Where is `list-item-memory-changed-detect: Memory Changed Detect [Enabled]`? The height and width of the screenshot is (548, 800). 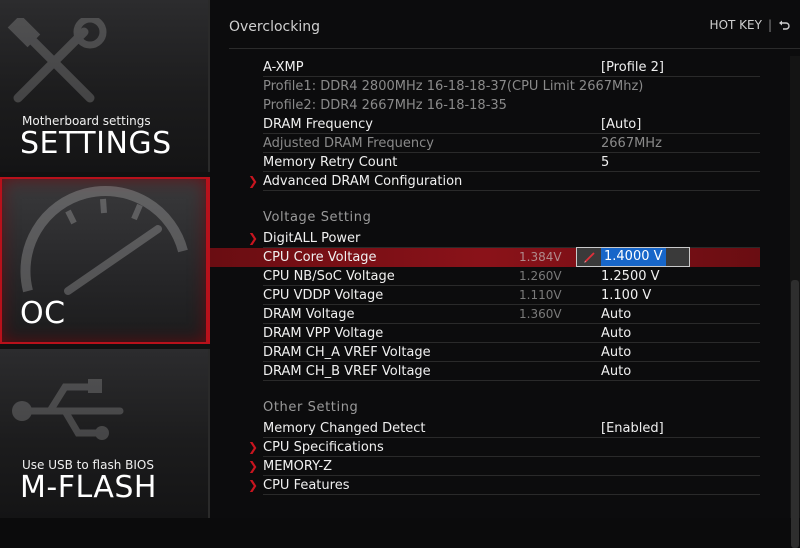 list-item-memory-changed-detect: Memory Changed Detect [Enabled] is located at coordinates (485, 428).